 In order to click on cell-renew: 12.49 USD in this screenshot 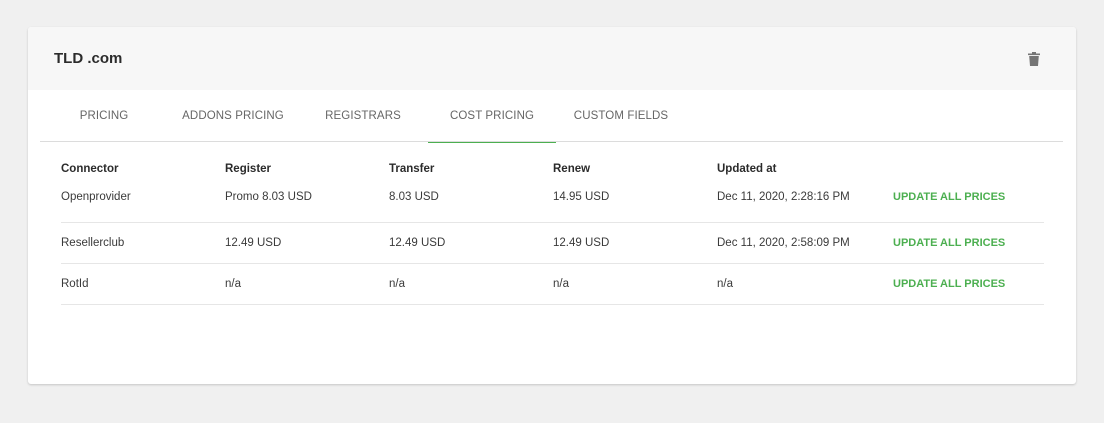, I will do `click(581, 243)`.